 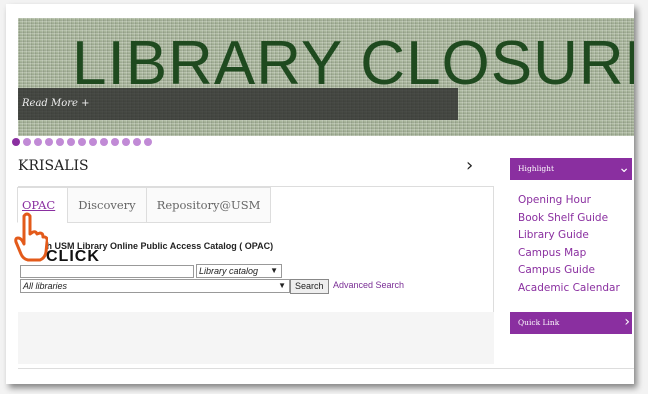 I want to click on pointing-hand-icon, so click(x=31, y=239).